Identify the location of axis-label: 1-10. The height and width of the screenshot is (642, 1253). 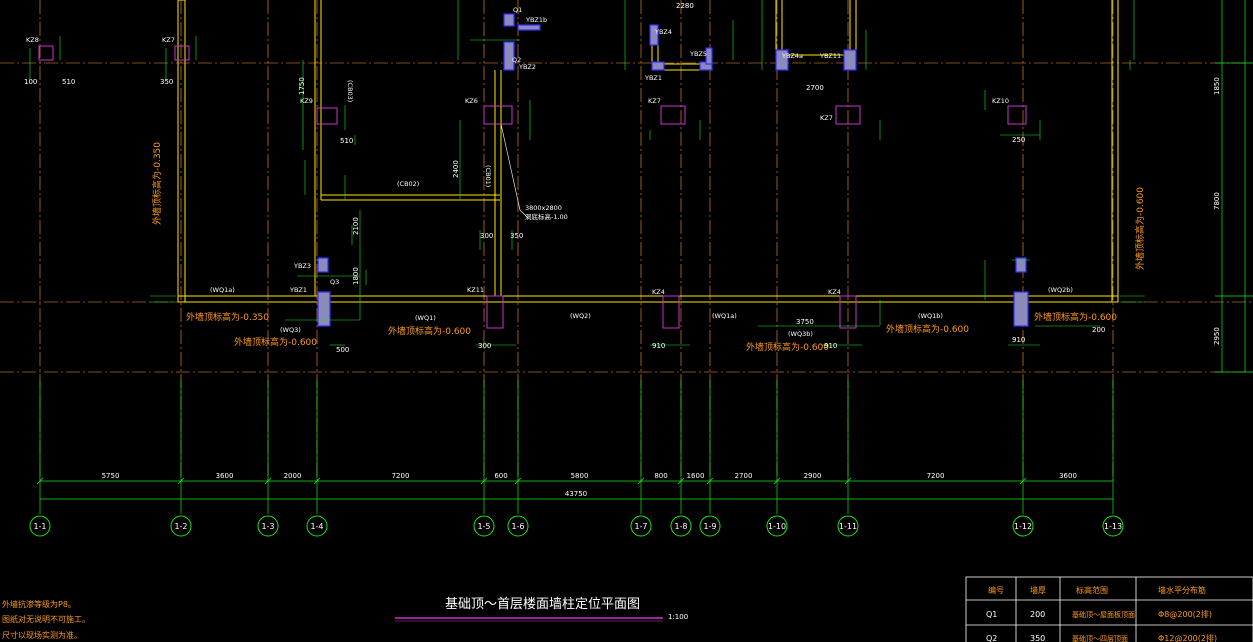
(777, 526).